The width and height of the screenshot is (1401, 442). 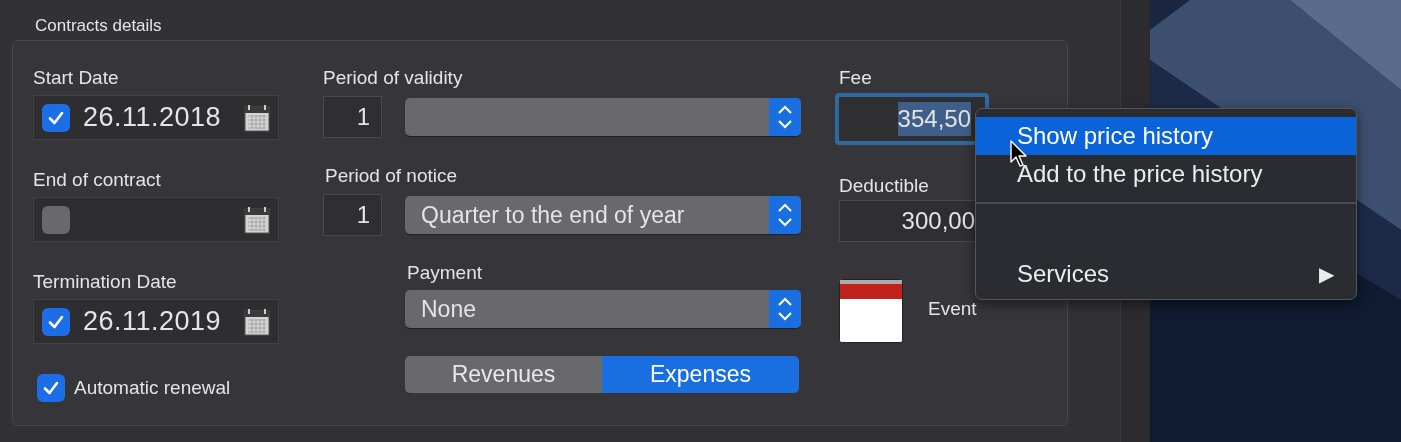 What do you see at coordinates (1166, 136) in the screenshot?
I see `menu-item: Show price history` at bounding box center [1166, 136].